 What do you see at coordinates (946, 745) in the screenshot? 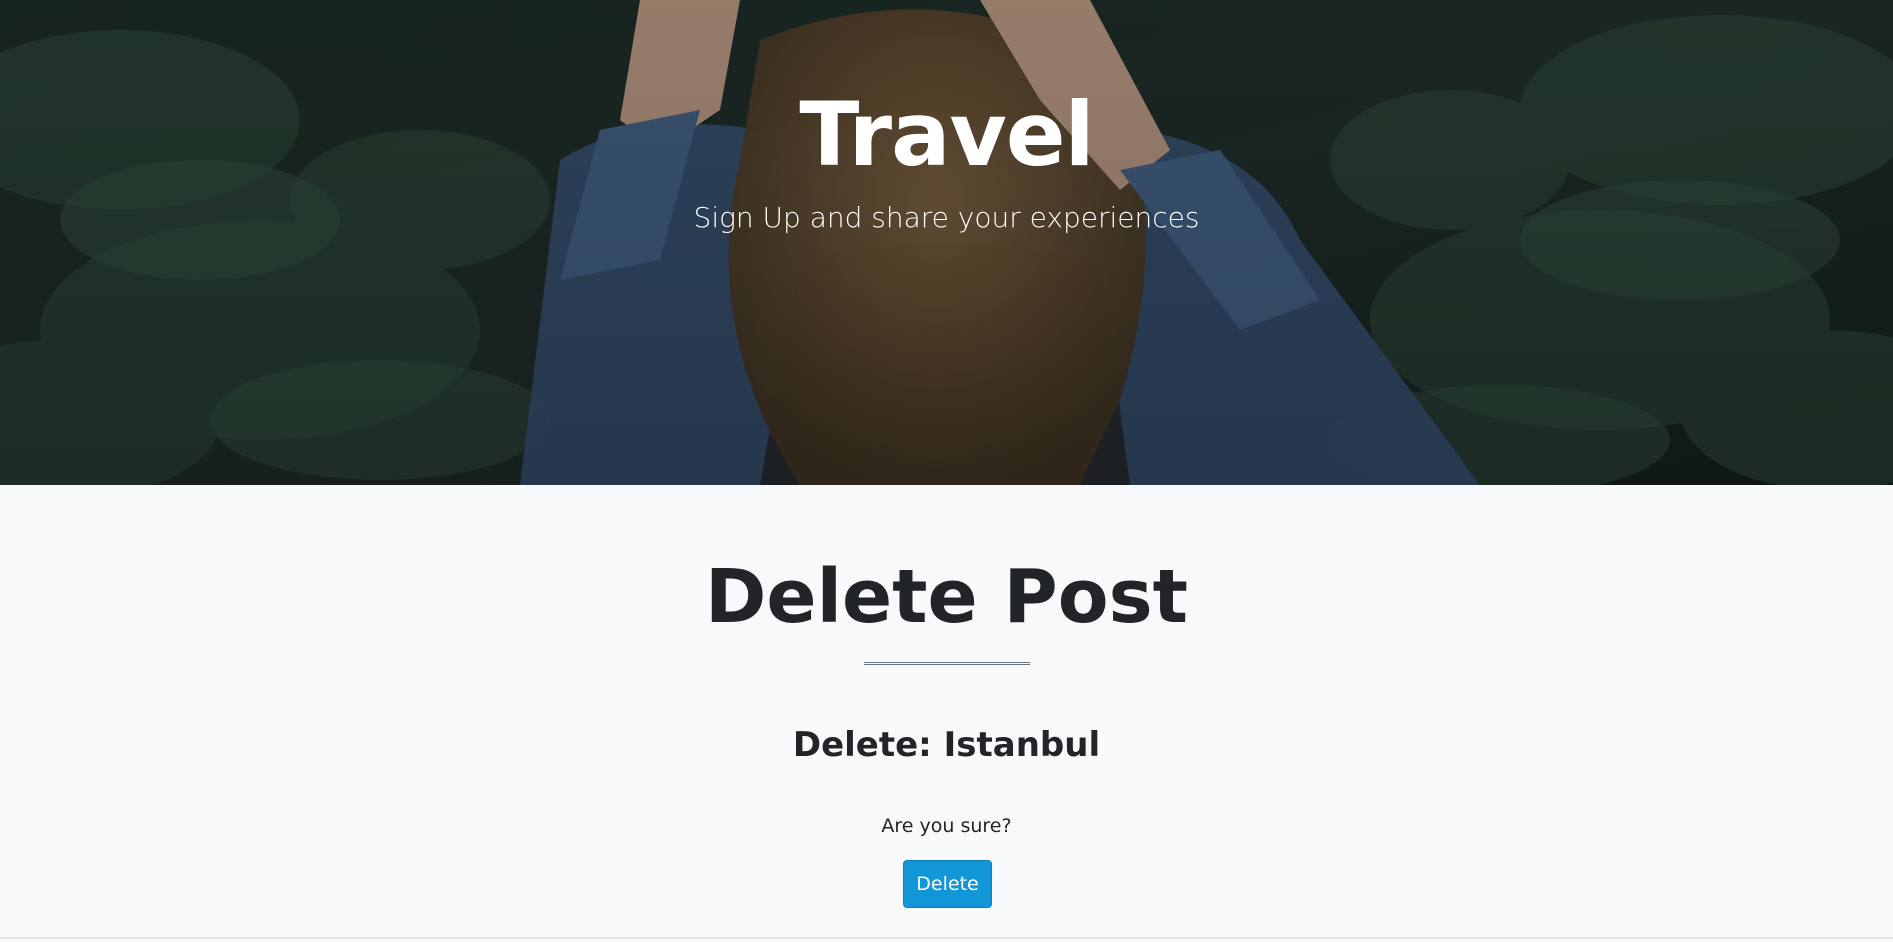
I see `post-heading: Delete: Istanbul` at bounding box center [946, 745].